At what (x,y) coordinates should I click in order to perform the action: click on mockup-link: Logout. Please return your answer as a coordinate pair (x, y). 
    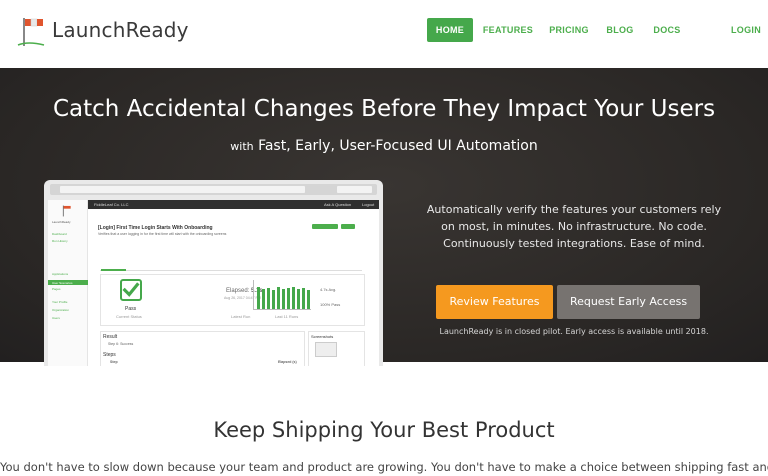
    Looking at the image, I should click on (368, 204).